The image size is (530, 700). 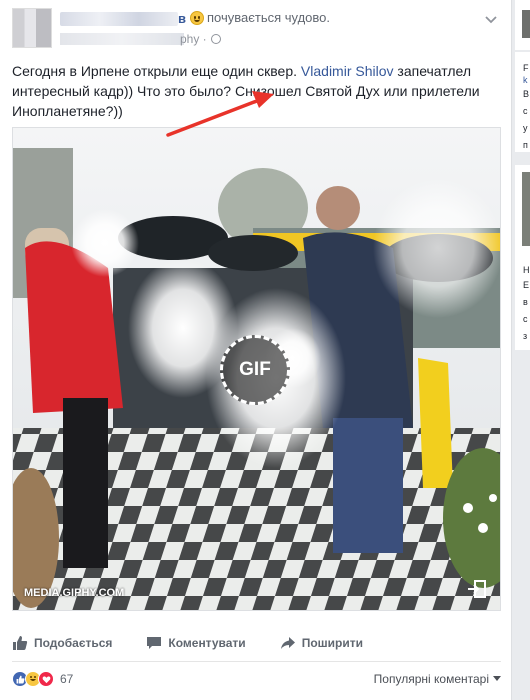 I want to click on share-label: Поширити, so click(x=332, y=643).